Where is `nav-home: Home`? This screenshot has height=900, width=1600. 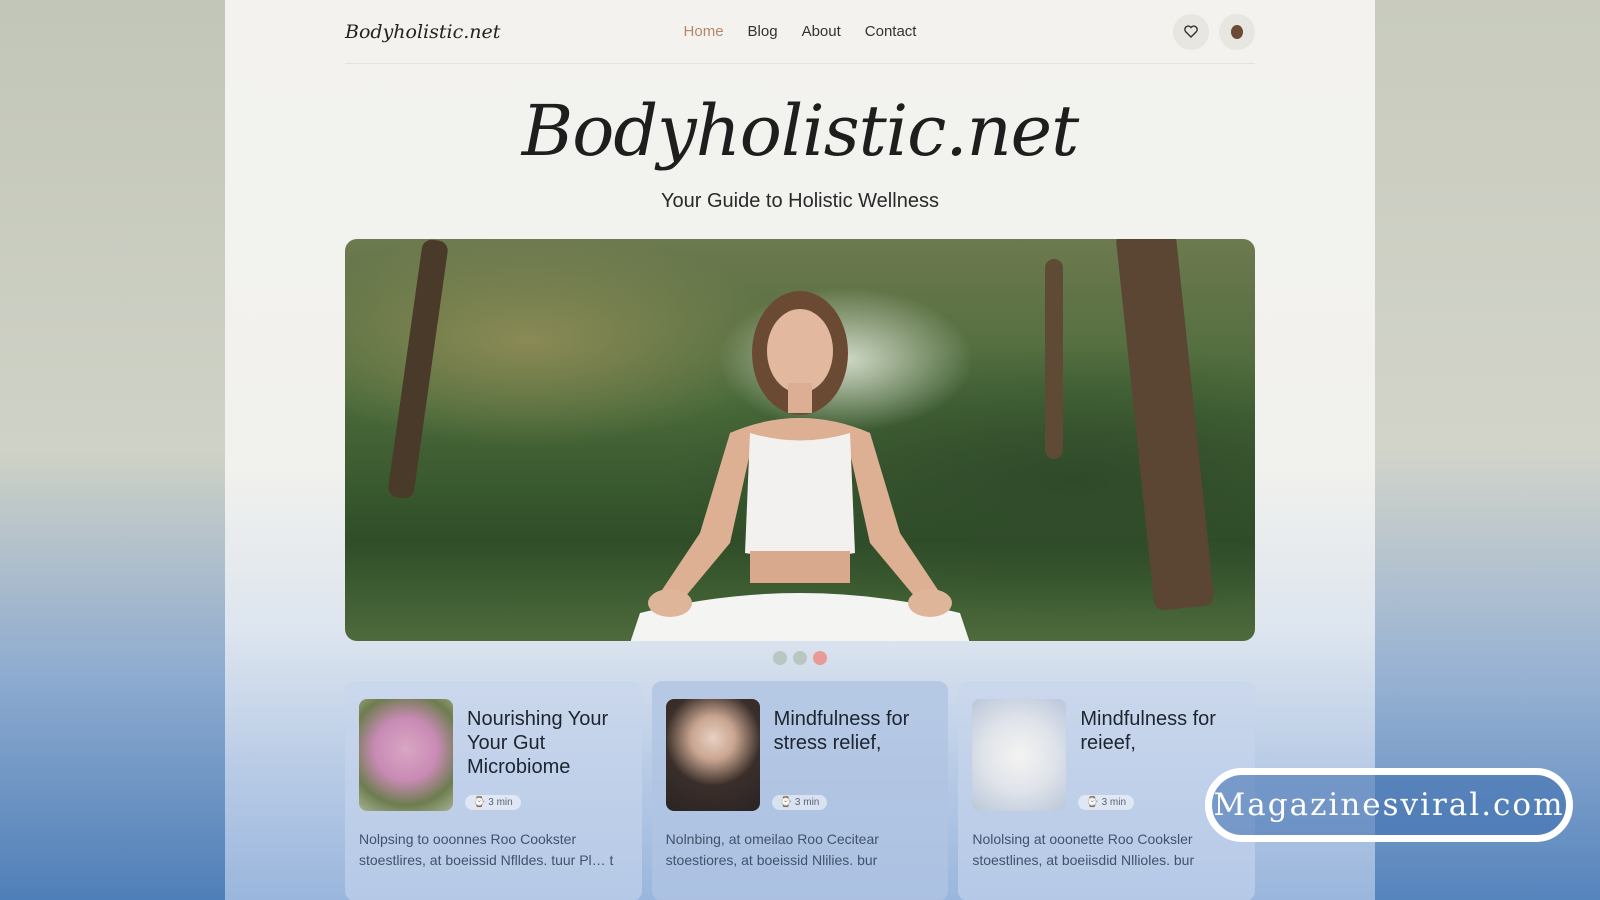
nav-home: Home is located at coordinates (704, 31).